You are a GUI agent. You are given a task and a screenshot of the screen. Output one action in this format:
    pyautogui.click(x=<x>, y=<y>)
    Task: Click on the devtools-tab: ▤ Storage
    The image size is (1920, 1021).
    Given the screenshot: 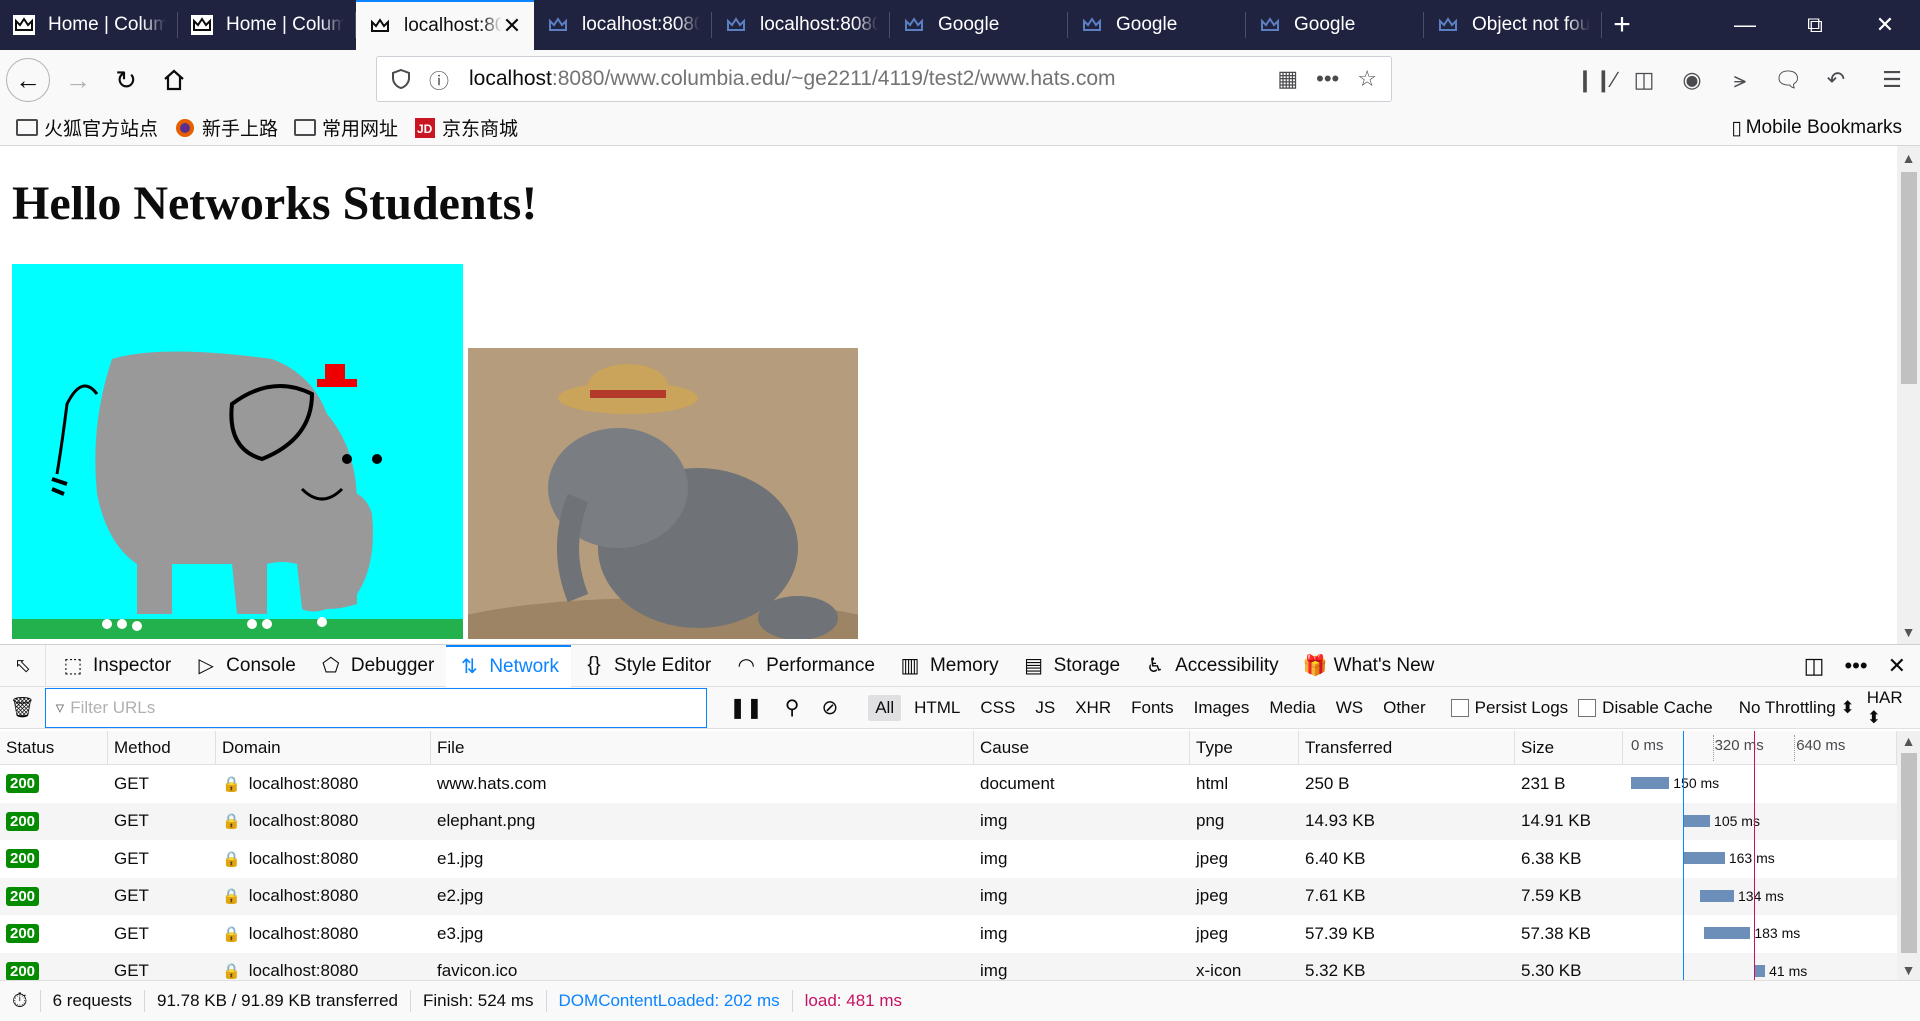 What is the action you would take?
    pyautogui.click(x=1072, y=666)
    